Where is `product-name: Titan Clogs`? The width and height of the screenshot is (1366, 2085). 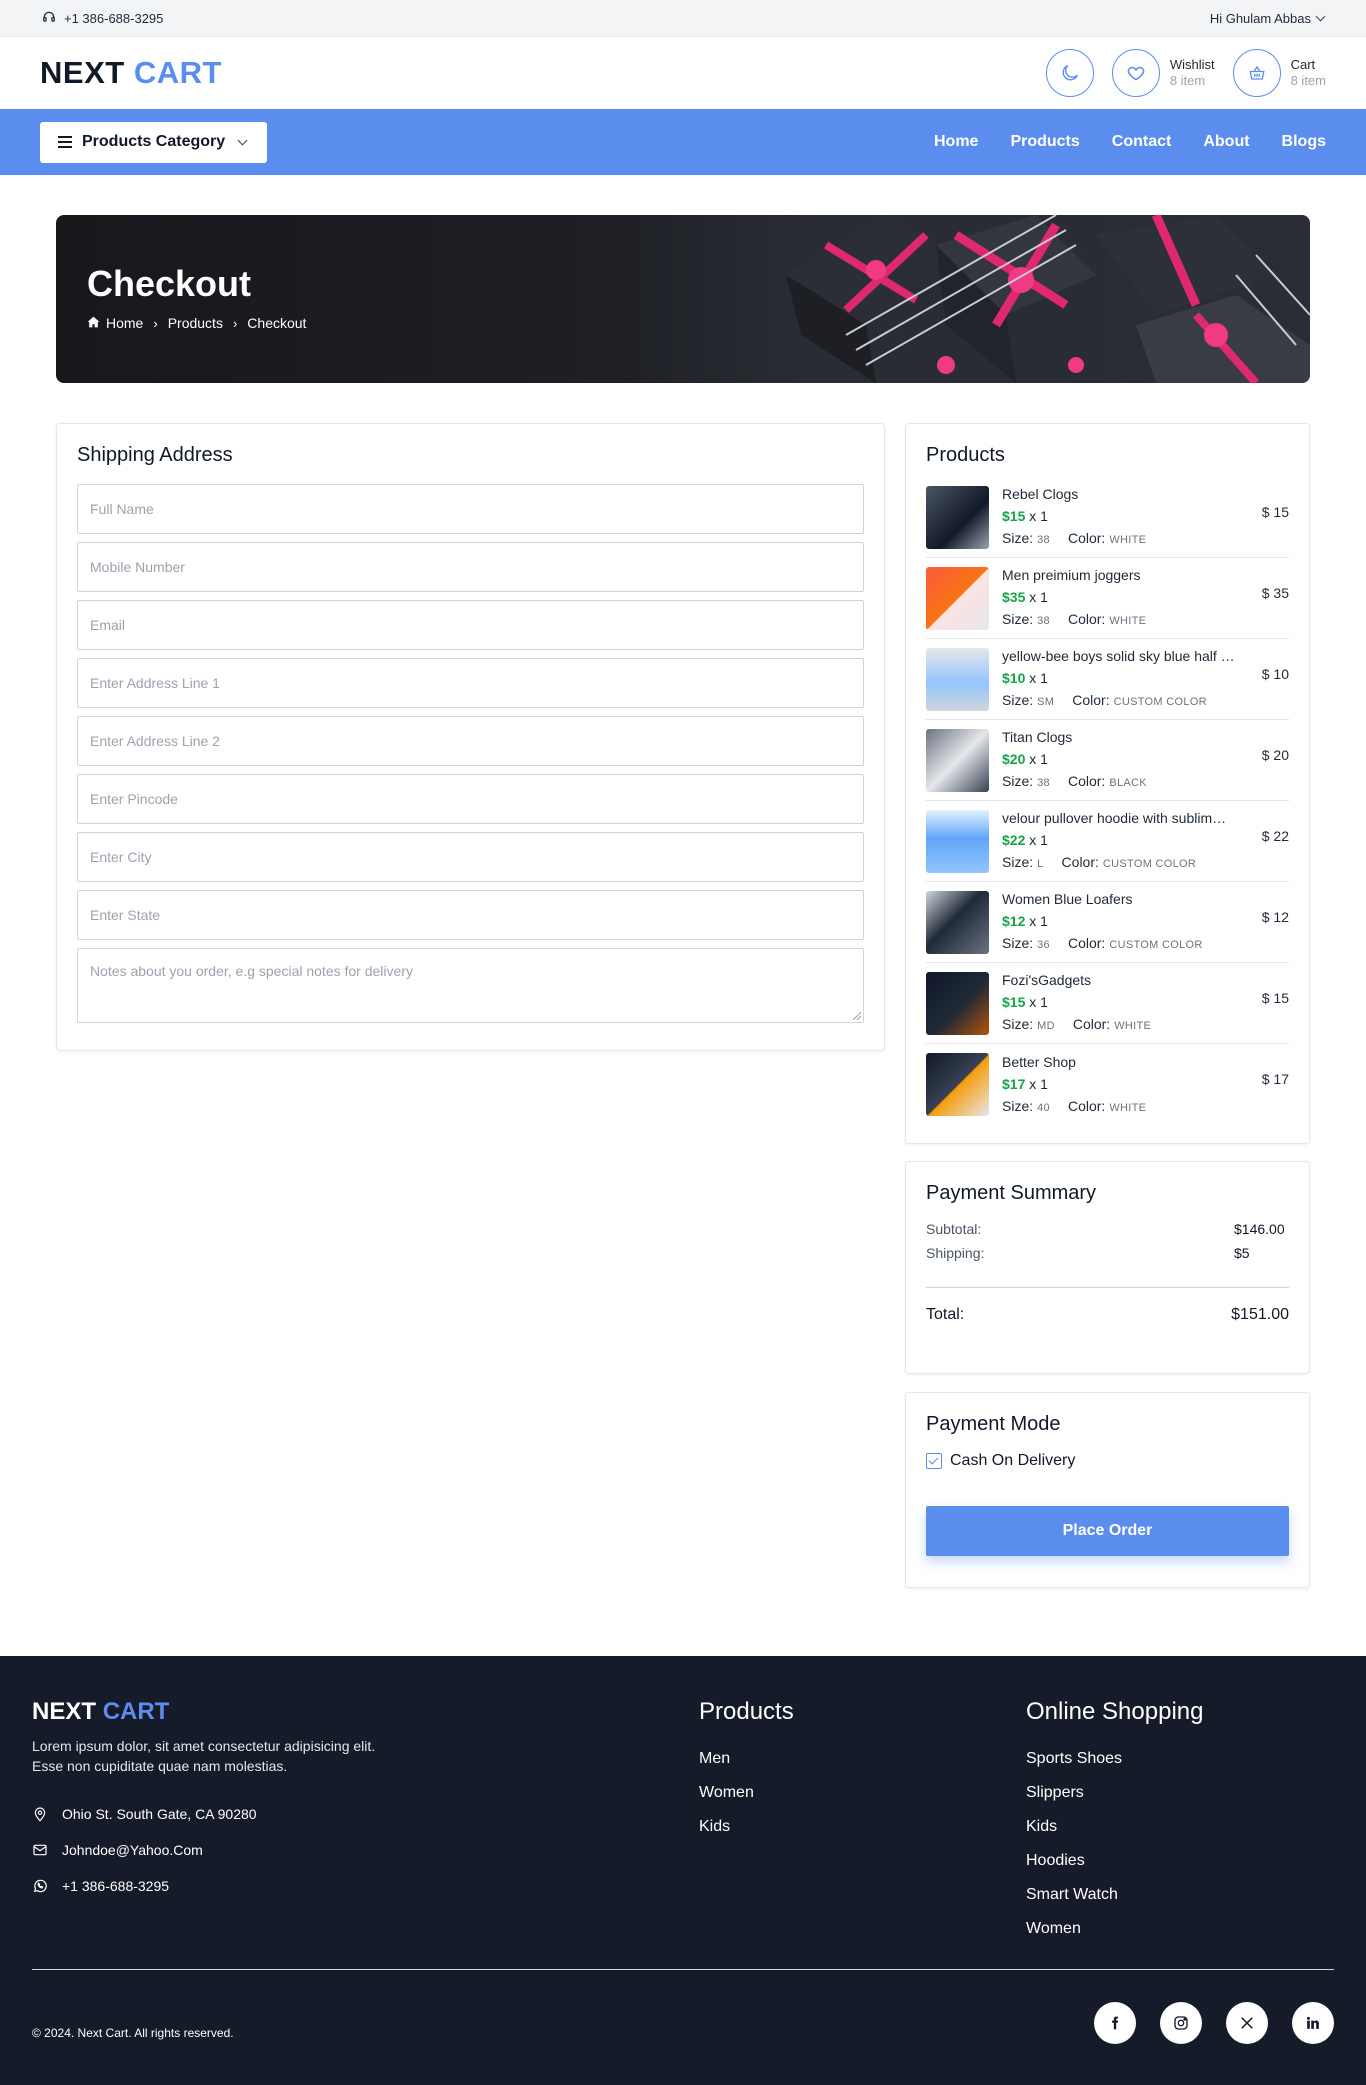
product-name: Titan Clogs is located at coordinates (1127, 737).